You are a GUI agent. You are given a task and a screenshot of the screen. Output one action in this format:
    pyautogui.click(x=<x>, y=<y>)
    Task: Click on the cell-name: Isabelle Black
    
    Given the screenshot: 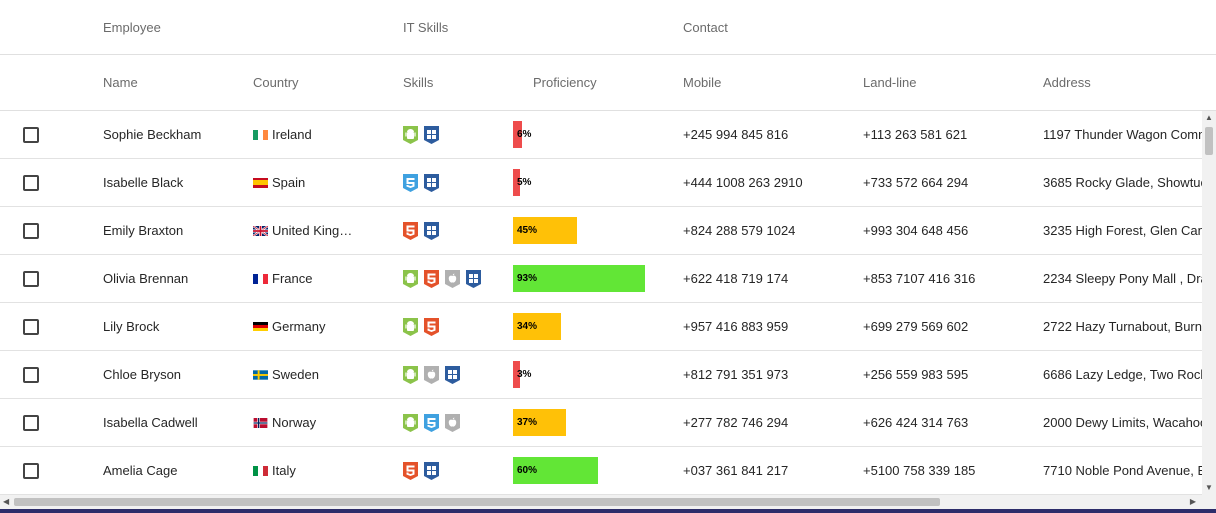 What is the action you would take?
    pyautogui.click(x=173, y=182)
    